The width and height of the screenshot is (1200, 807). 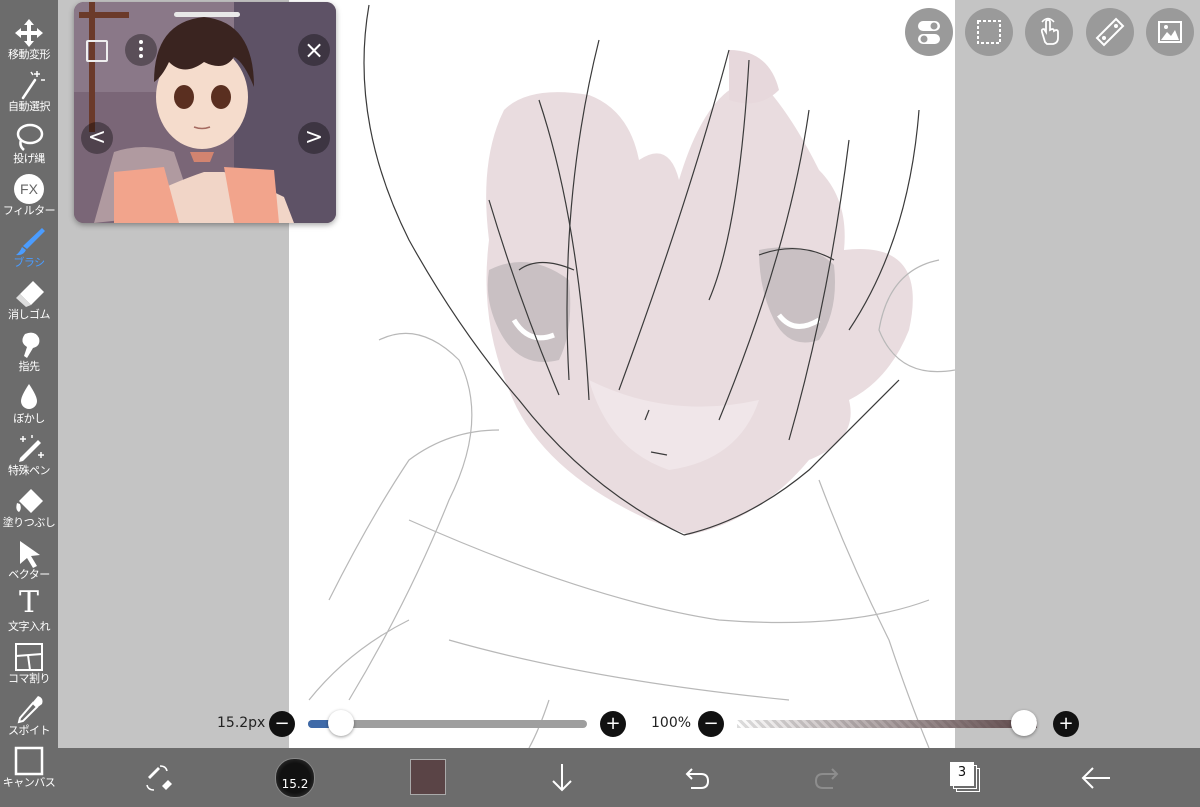 What do you see at coordinates (29, 396) in the screenshot?
I see `blur-drop-icon` at bounding box center [29, 396].